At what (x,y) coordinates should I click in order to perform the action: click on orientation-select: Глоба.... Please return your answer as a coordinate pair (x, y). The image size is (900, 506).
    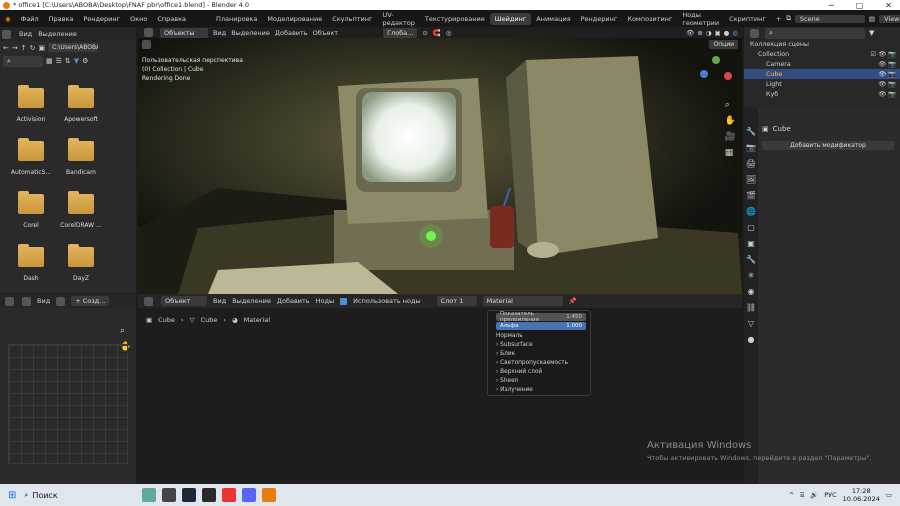
    Looking at the image, I should click on (400, 32).